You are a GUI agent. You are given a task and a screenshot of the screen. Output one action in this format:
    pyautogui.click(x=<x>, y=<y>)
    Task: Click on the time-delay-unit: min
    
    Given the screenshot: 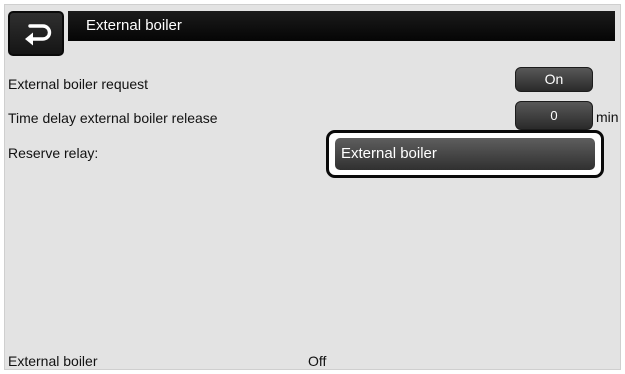 What is the action you would take?
    pyautogui.click(x=607, y=117)
    